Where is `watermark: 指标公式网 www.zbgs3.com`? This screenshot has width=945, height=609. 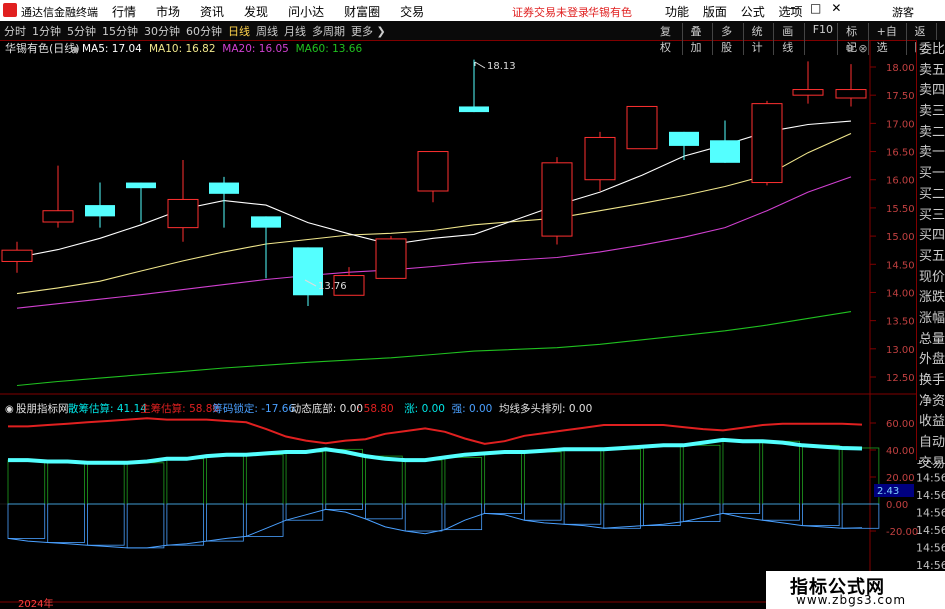 watermark: 指标公式网 www.zbgs3.com is located at coordinates (855, 590).